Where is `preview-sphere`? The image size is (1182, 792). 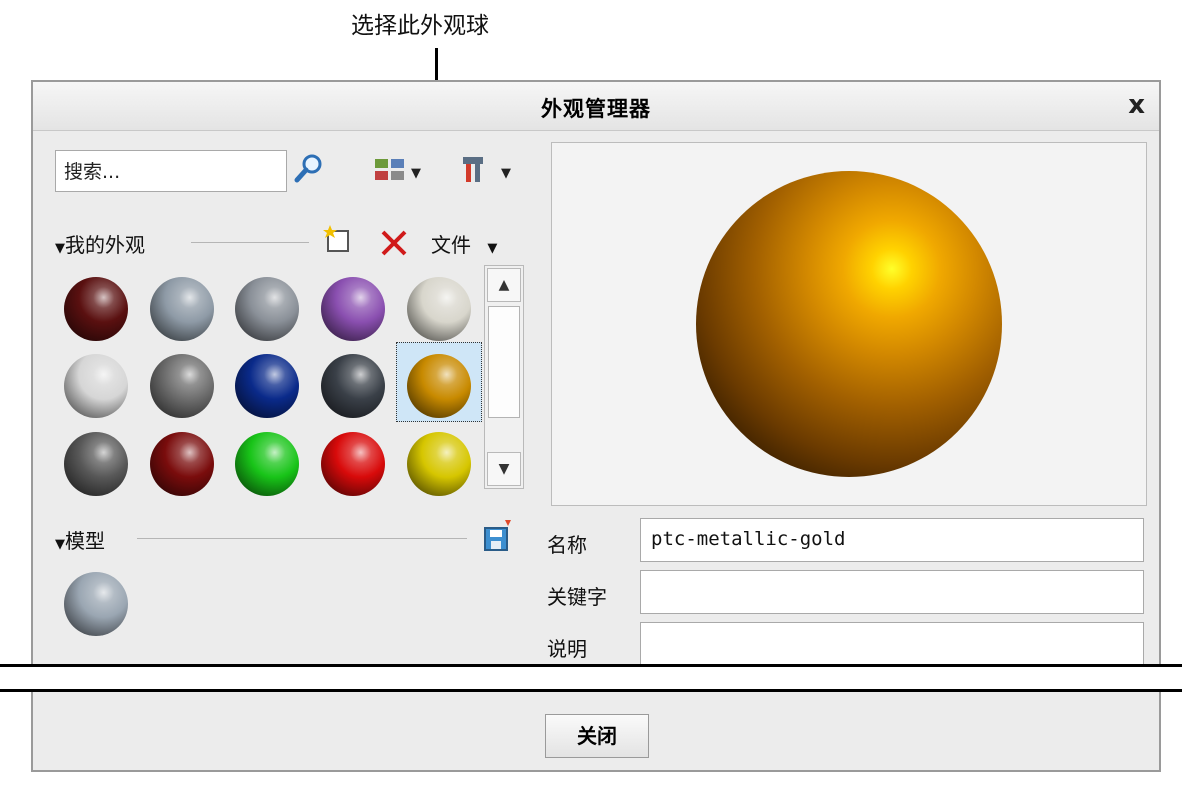
preview-sphere is located at coordinates (849, 324).